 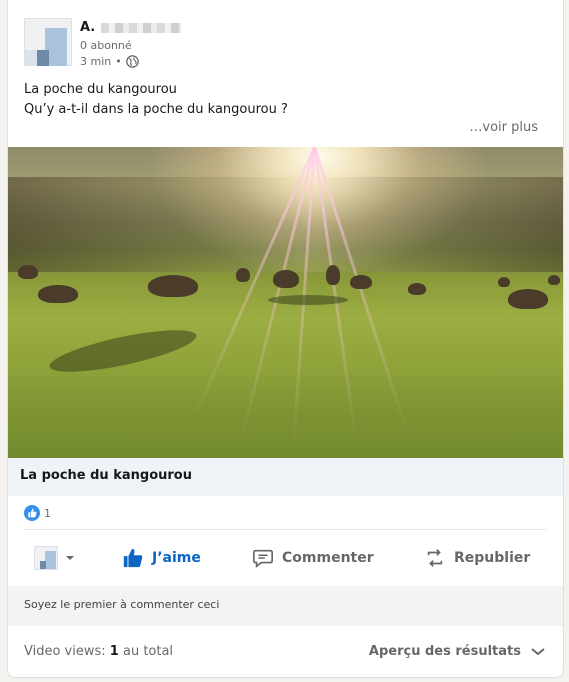 What do you see at coordinates (65, 651) in the screenshot?
I see `views-label: Video views:` at bounding box center [65, 651].